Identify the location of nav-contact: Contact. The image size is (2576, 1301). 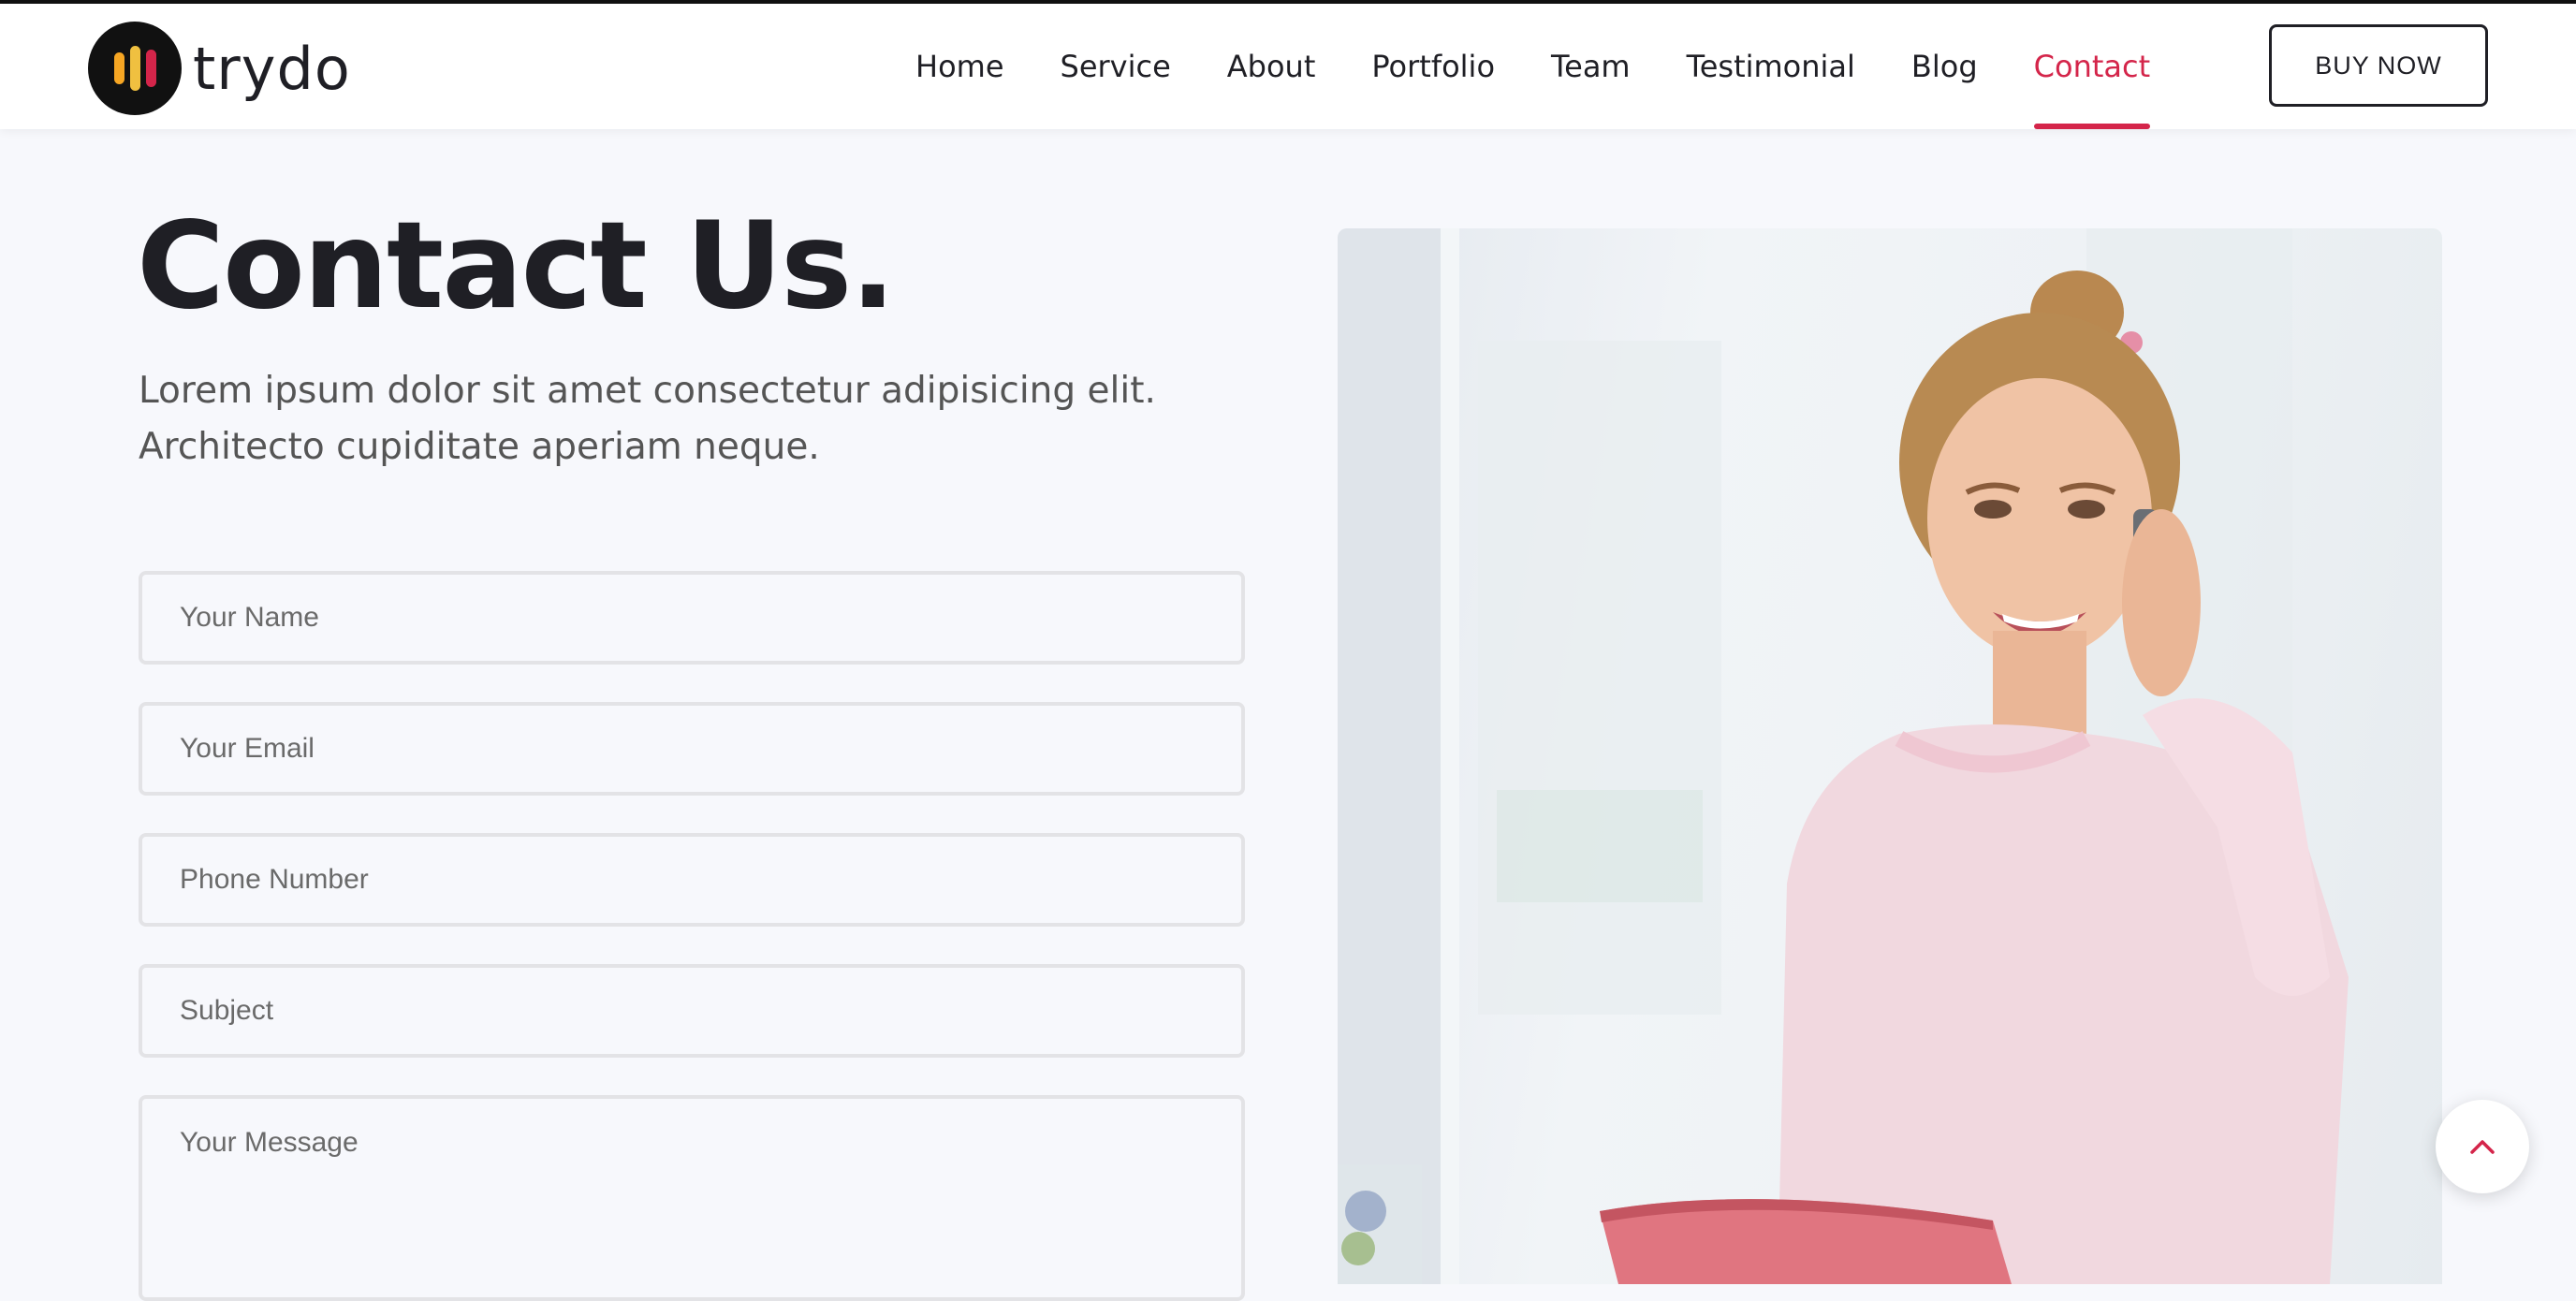
(2091, 67).